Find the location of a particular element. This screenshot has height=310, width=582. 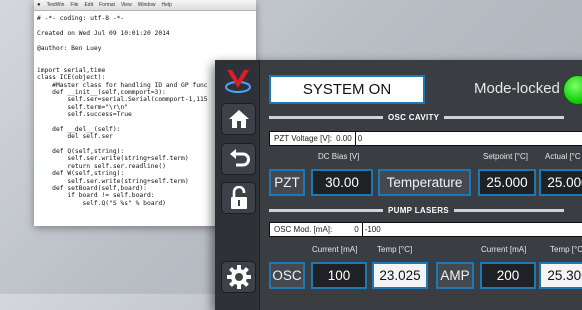

home-button is located at coordinates (238, 119).